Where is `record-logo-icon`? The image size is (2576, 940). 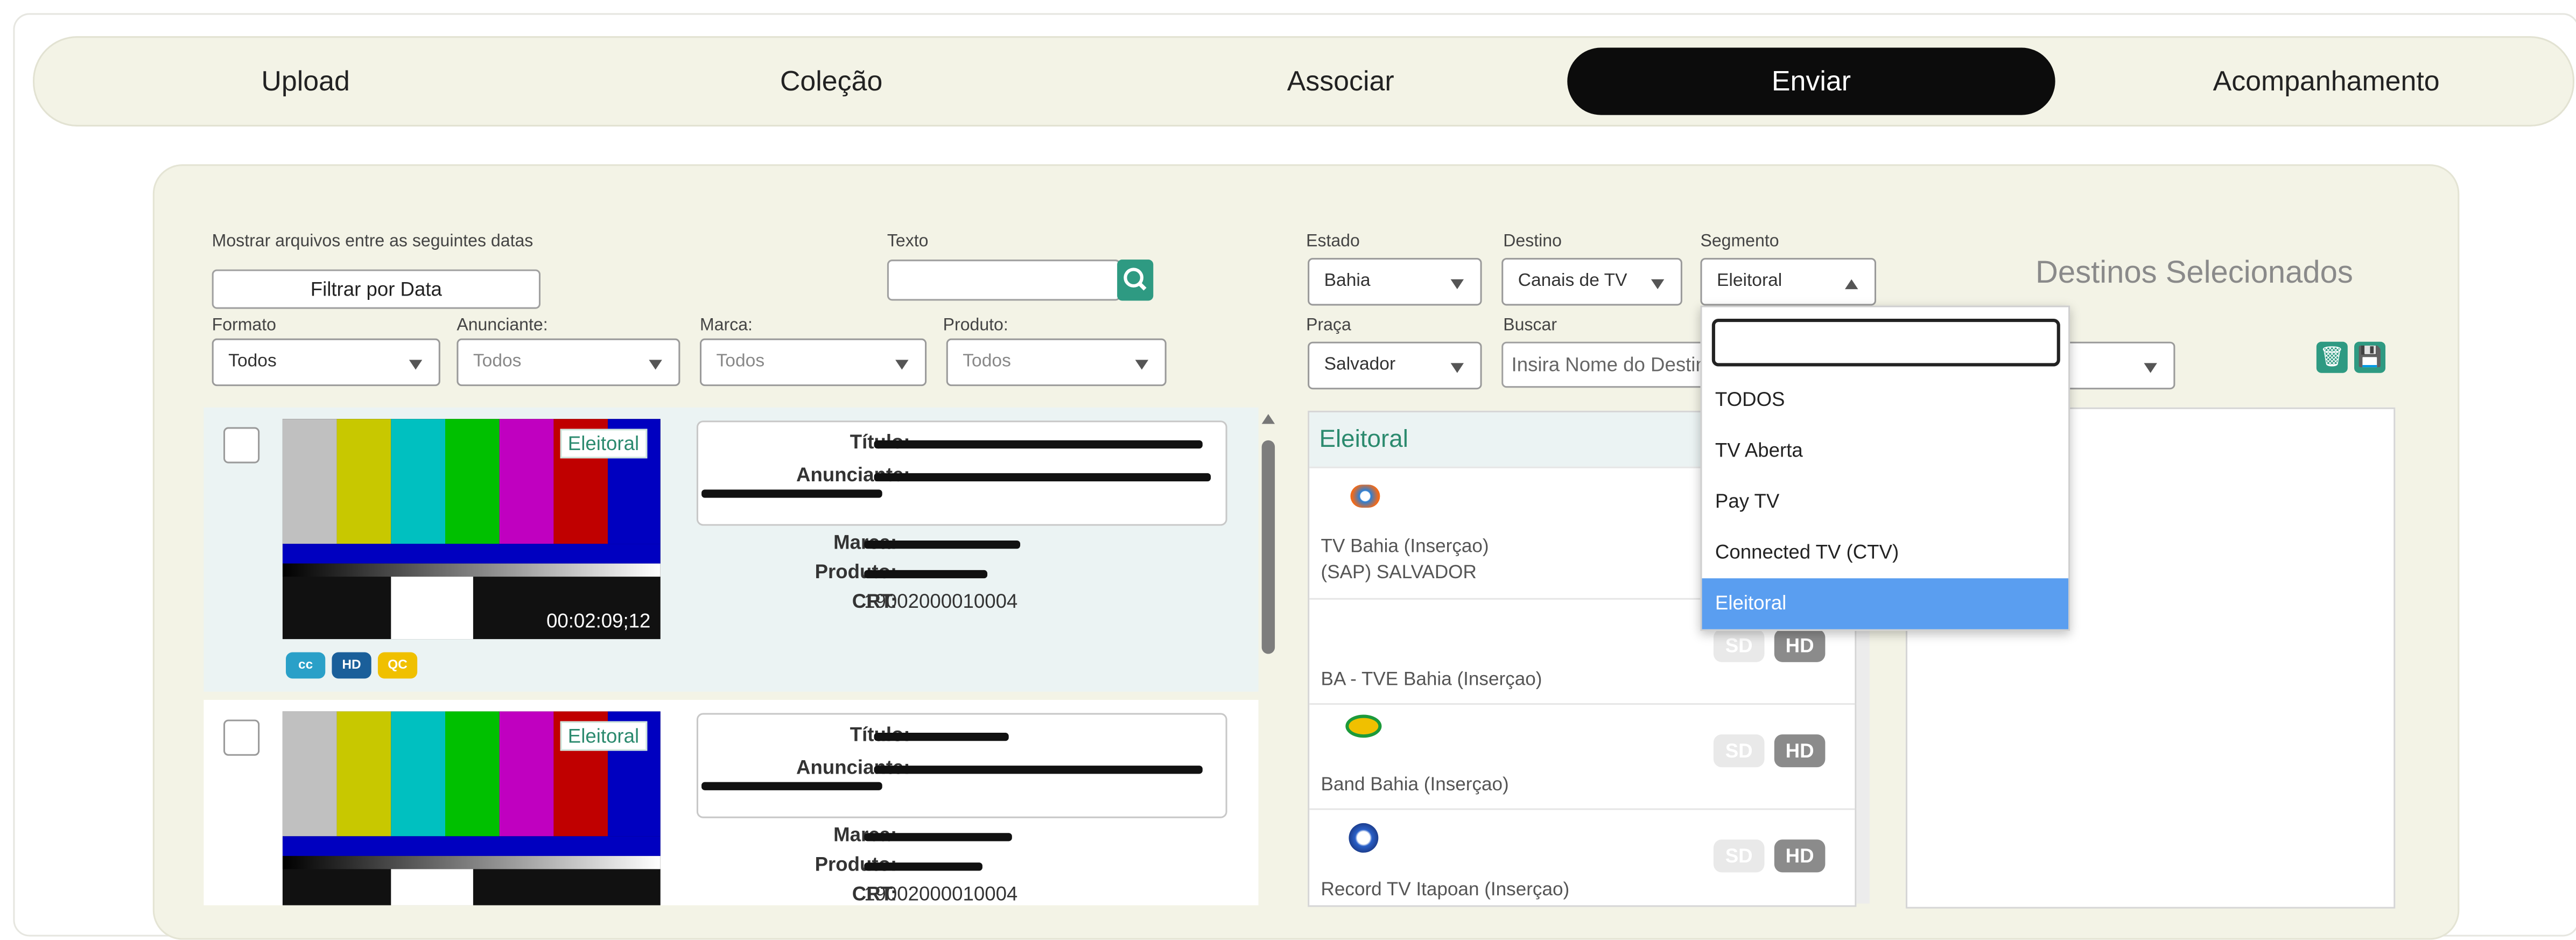
record-logo-icon is located at coordinates (1364, 838).